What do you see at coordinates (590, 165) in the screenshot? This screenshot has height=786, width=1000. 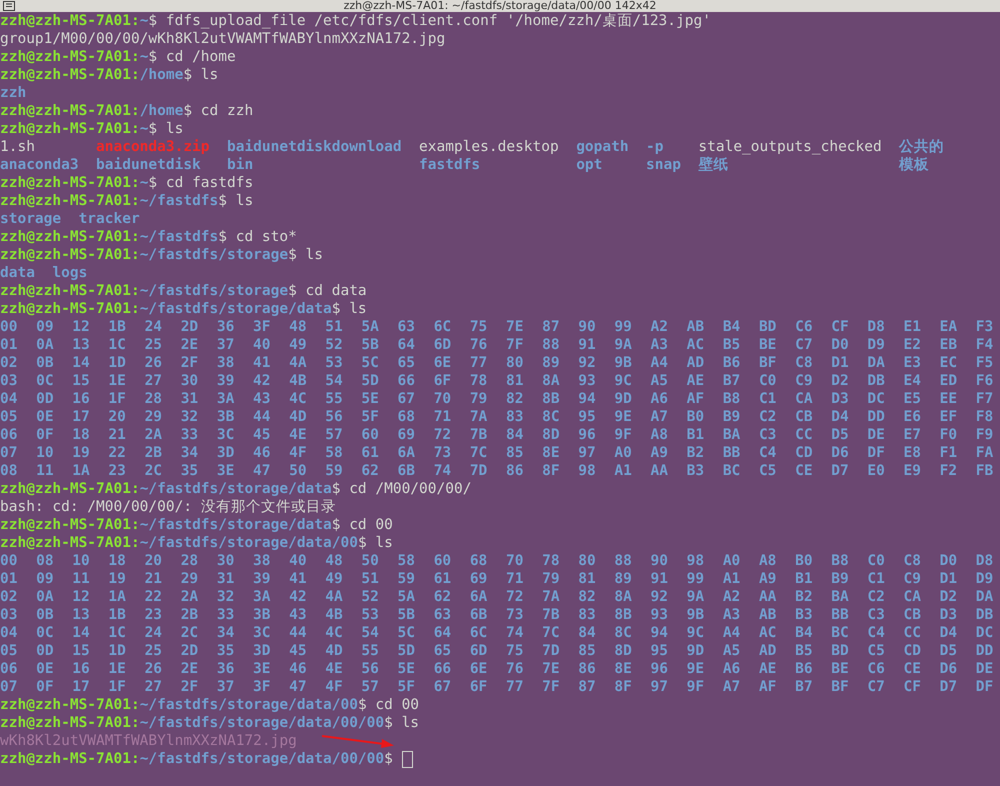 I see `file-name: opt` at bounding box center [590, 165].